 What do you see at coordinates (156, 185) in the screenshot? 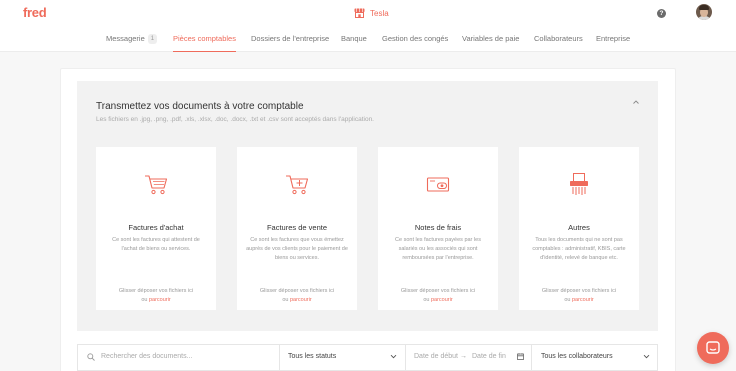
I see `cart-icon` at bounding box center [156, 185].